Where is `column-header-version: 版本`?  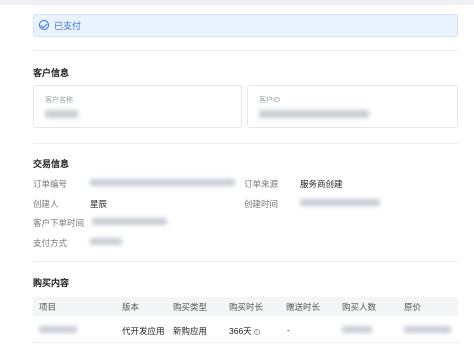 column-header-version: 版本 is located at coordinates (131, 307).